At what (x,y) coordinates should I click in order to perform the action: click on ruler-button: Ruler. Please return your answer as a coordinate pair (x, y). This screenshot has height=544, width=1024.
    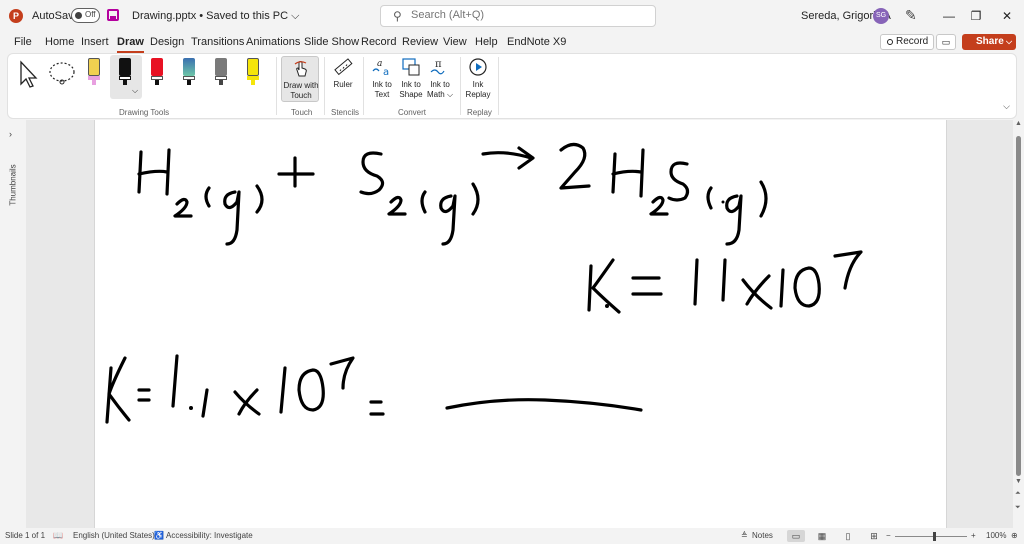
    Looking at the image, I should click on (343, 73).